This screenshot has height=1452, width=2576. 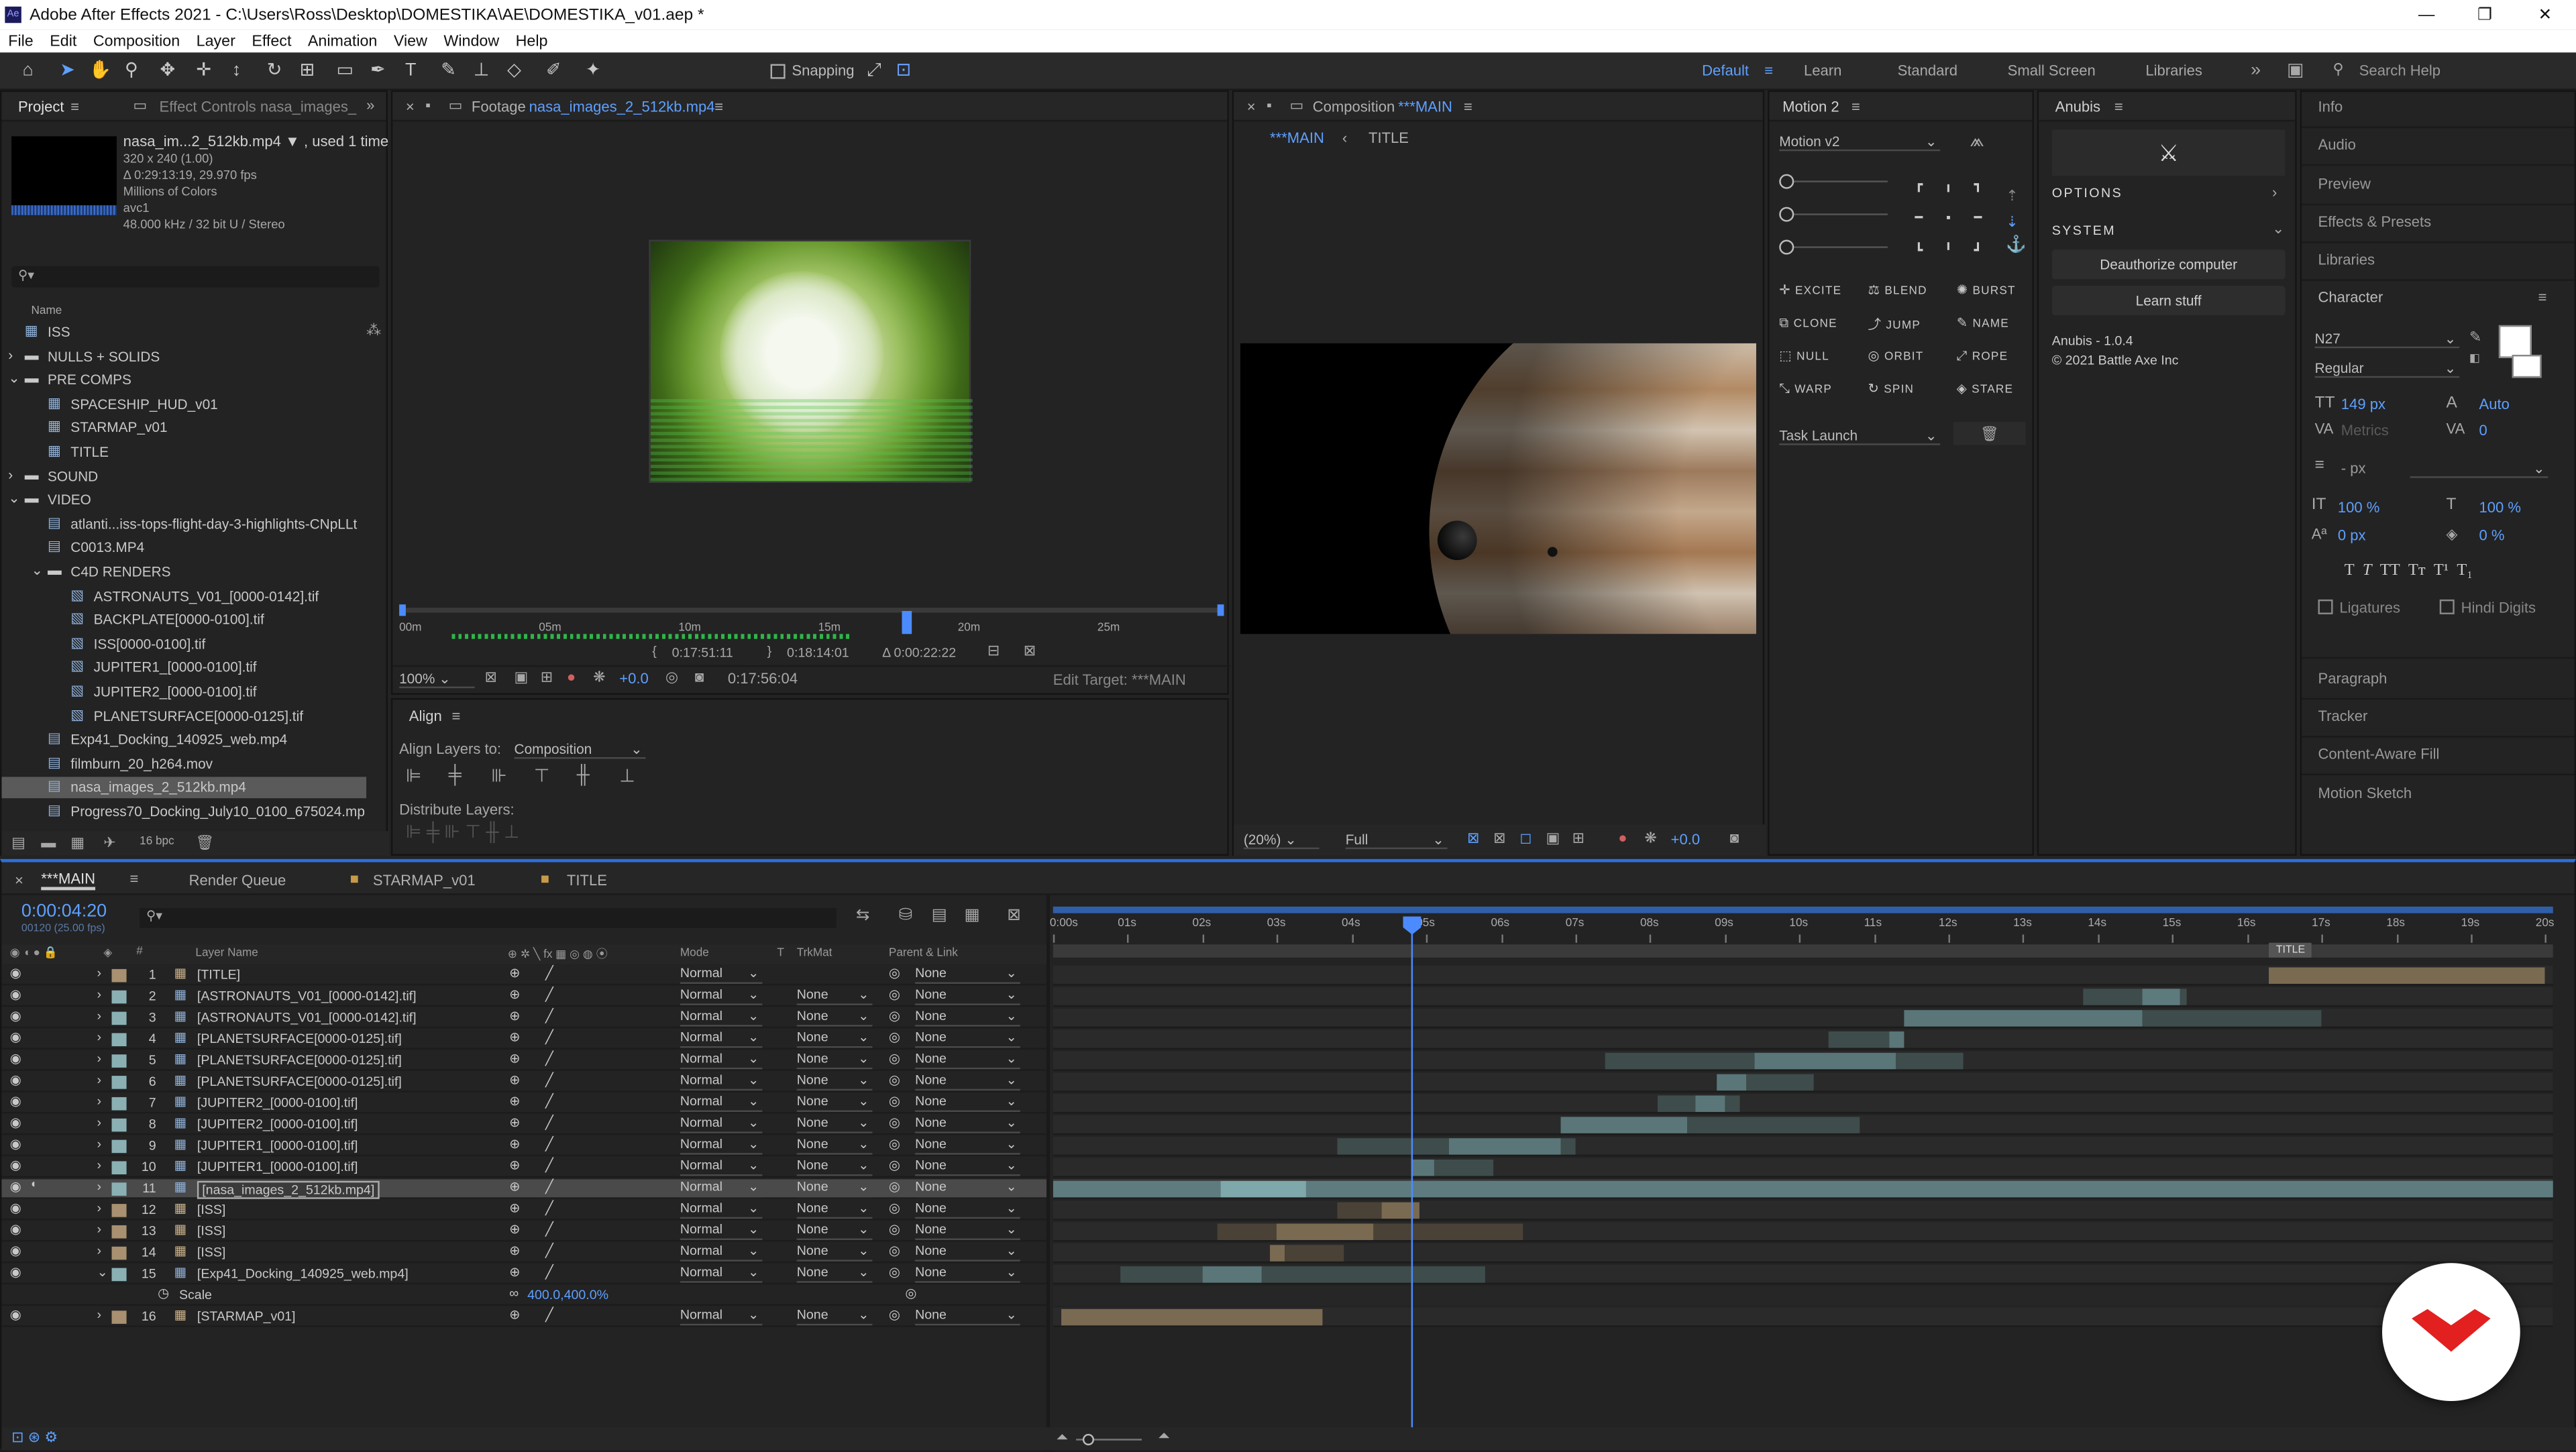 I want to click on system-section: SYSTEM, so click(x=2084, y=230).